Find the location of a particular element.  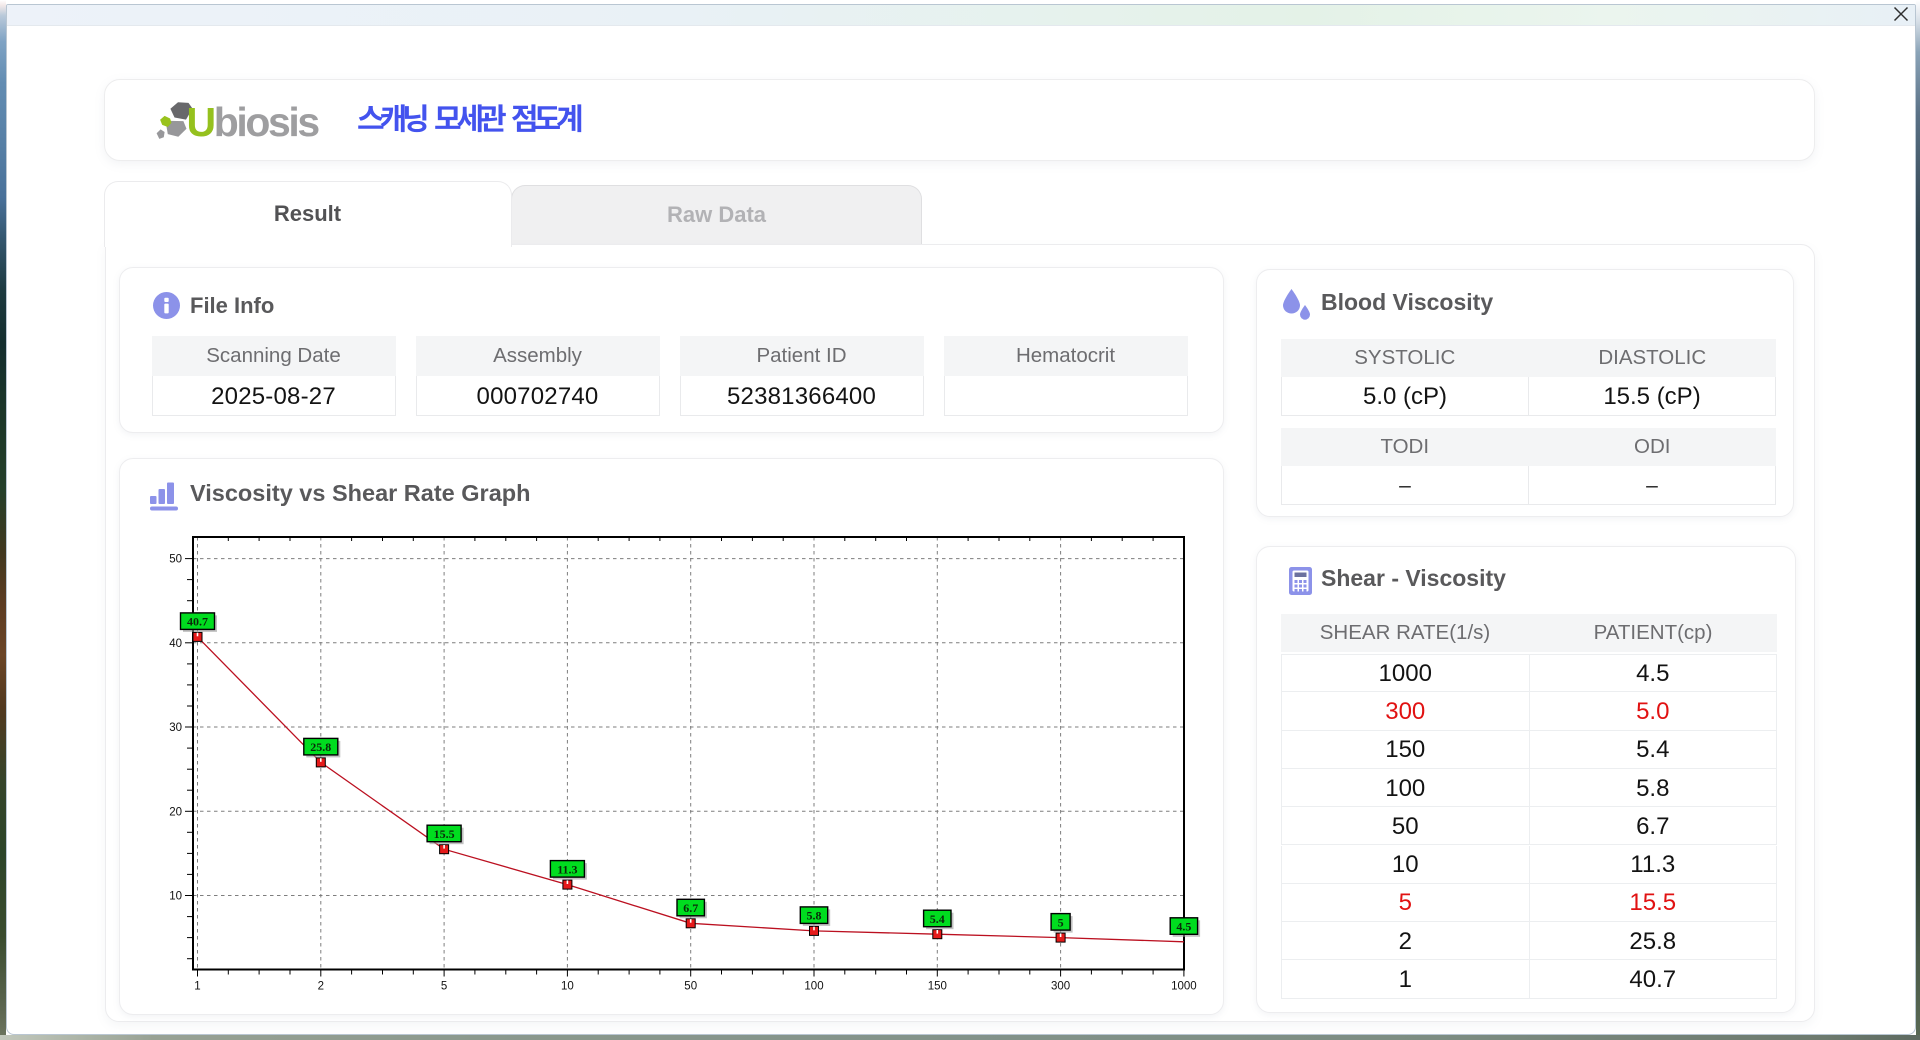

svg-text: 20 is located at coordinates (175, 812).